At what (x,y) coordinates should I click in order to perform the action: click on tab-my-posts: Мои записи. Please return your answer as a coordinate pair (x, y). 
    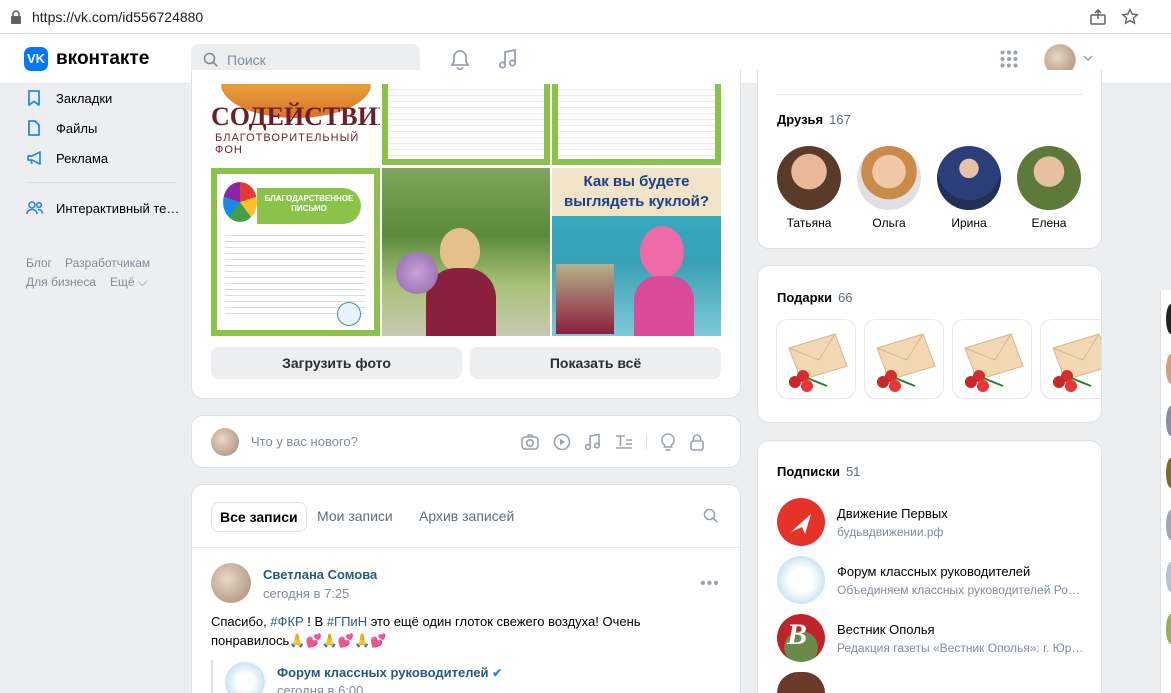
    Looking at the image, I should click on (355, 516).